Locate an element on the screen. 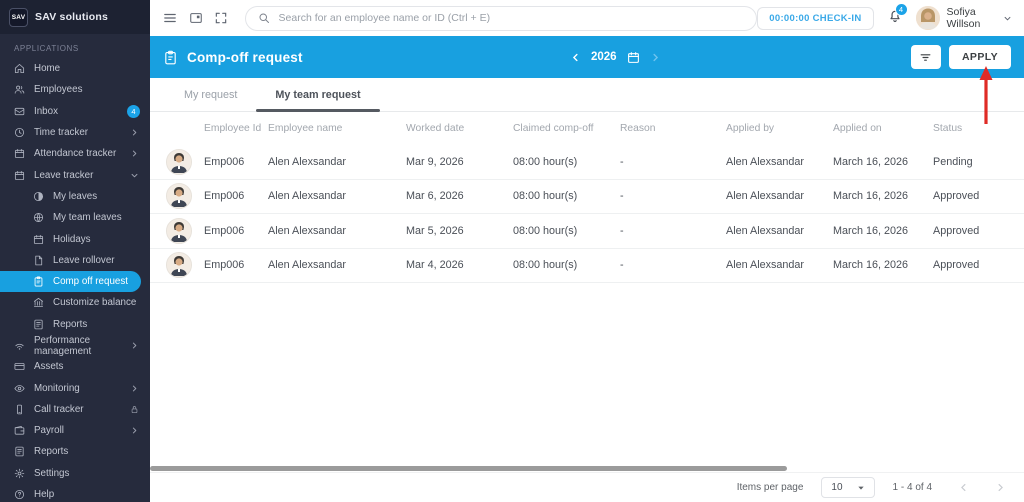 The image size is (1024, 502). filter-button is located at coordinates (925, 57).